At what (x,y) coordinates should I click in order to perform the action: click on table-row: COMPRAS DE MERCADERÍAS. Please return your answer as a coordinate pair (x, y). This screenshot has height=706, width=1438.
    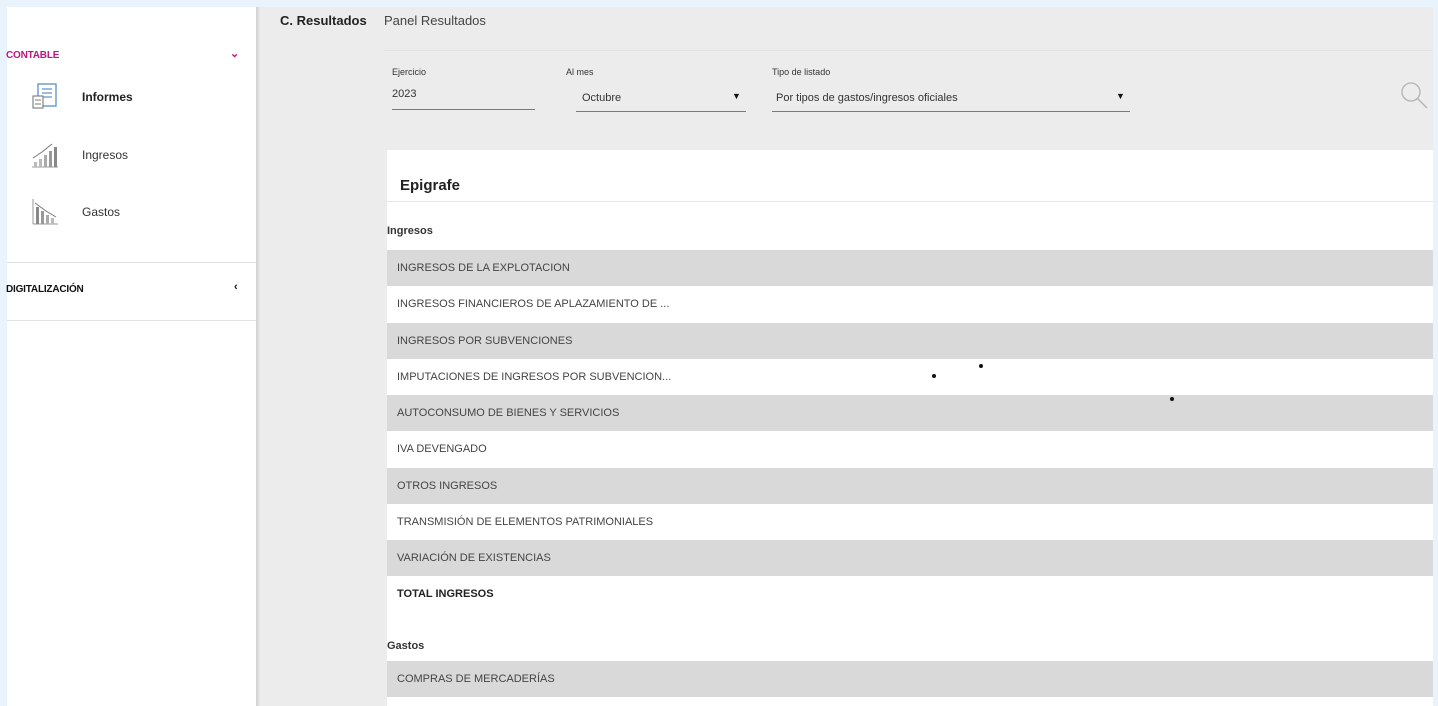
    Looking at the image, I should click on (910, 679).